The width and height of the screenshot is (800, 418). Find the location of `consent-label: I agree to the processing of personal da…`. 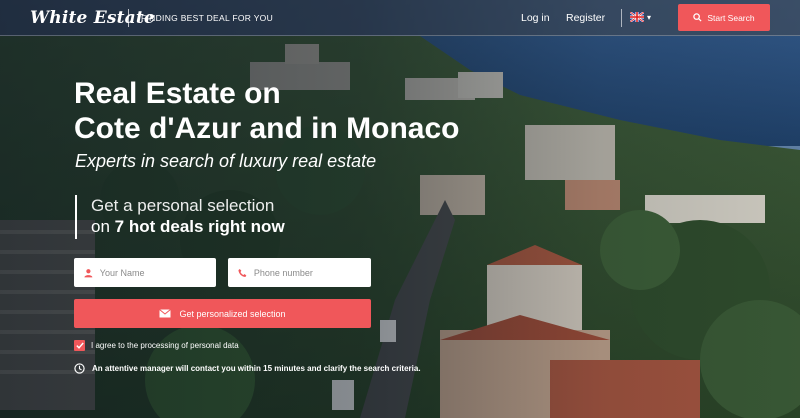

consent-label: I agree to the processing of personal da… is located at coordinates (165, 345).